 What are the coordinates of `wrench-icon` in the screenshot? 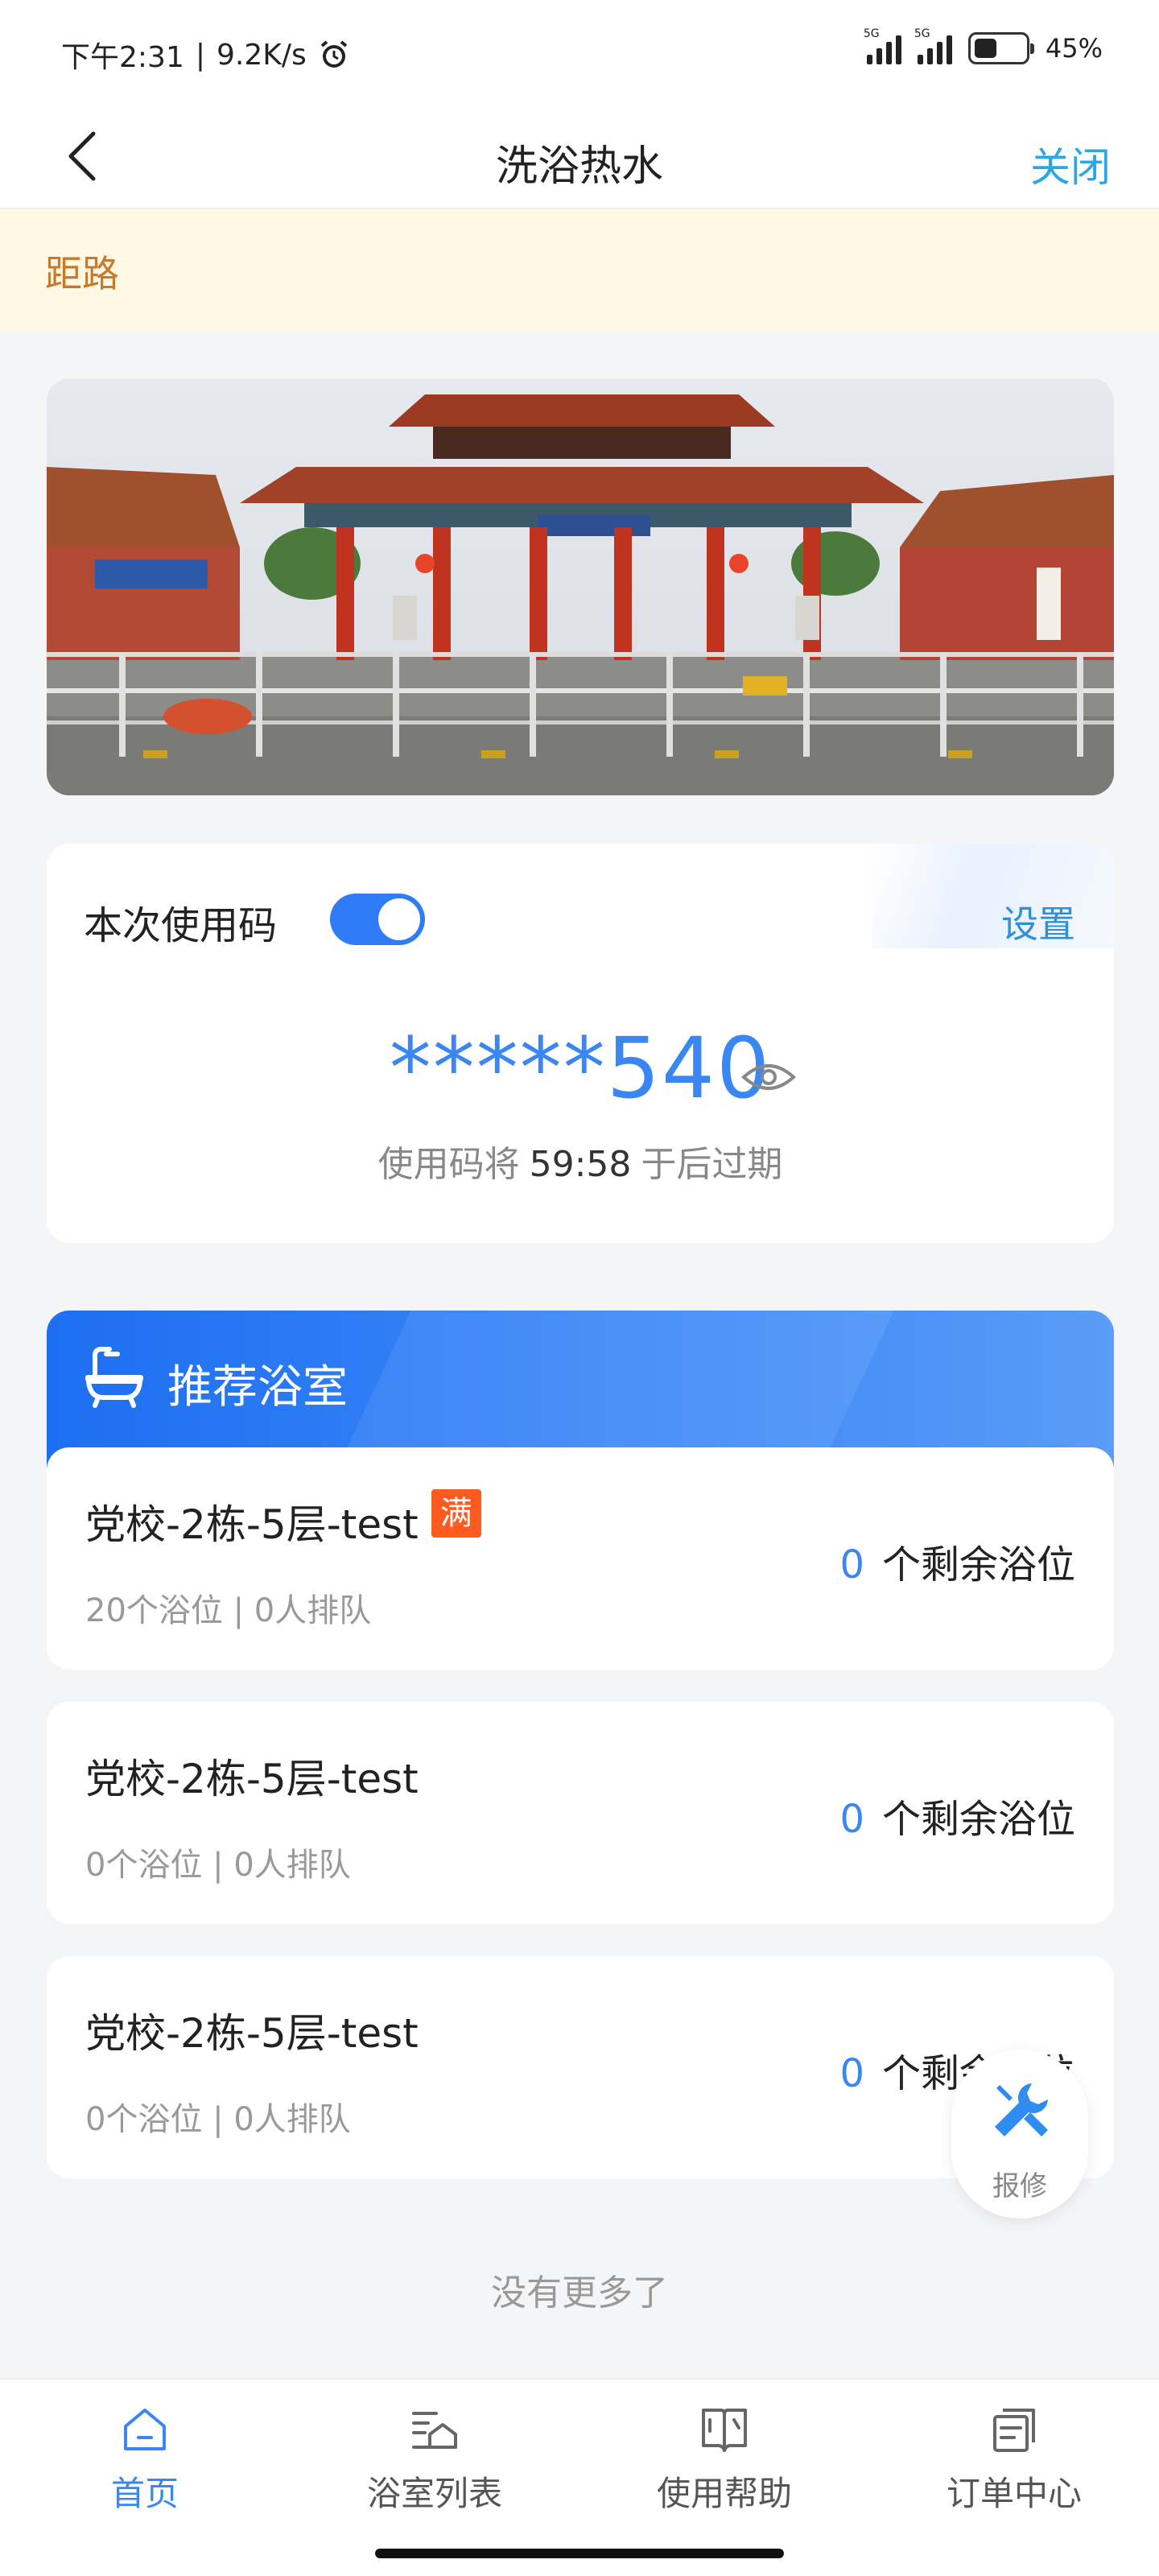 It's located at (1021, 2109).